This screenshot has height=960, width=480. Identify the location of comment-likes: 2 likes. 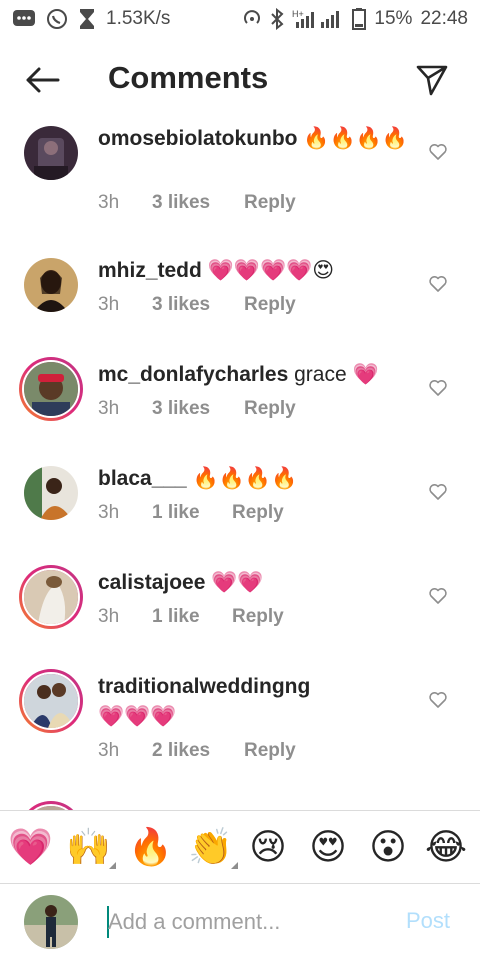
(198, 751).